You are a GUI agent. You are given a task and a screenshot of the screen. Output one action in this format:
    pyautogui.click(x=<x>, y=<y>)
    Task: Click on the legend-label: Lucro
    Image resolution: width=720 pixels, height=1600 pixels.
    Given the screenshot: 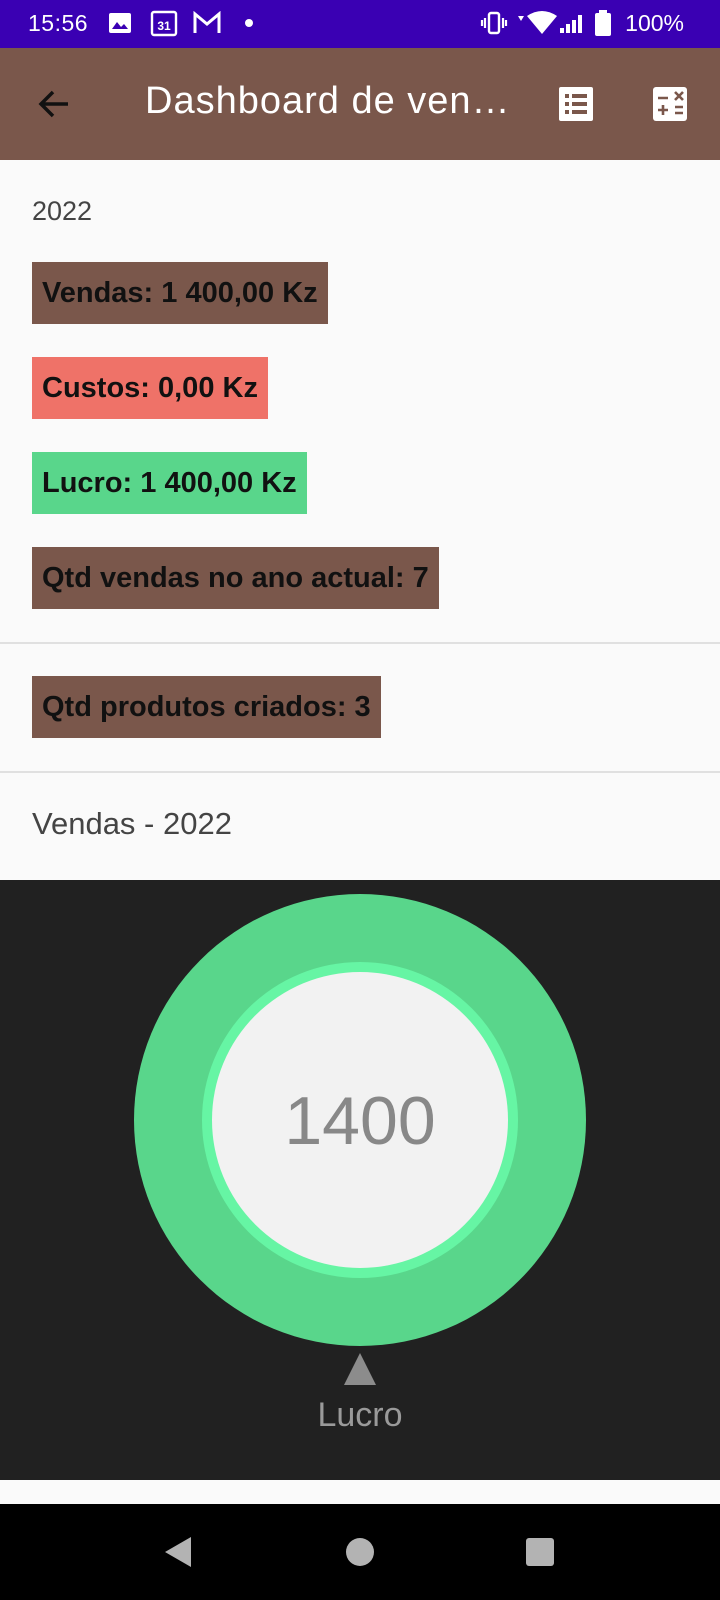 What is the action you would take?
    pyautogui.click(x=359, y=1415)
    